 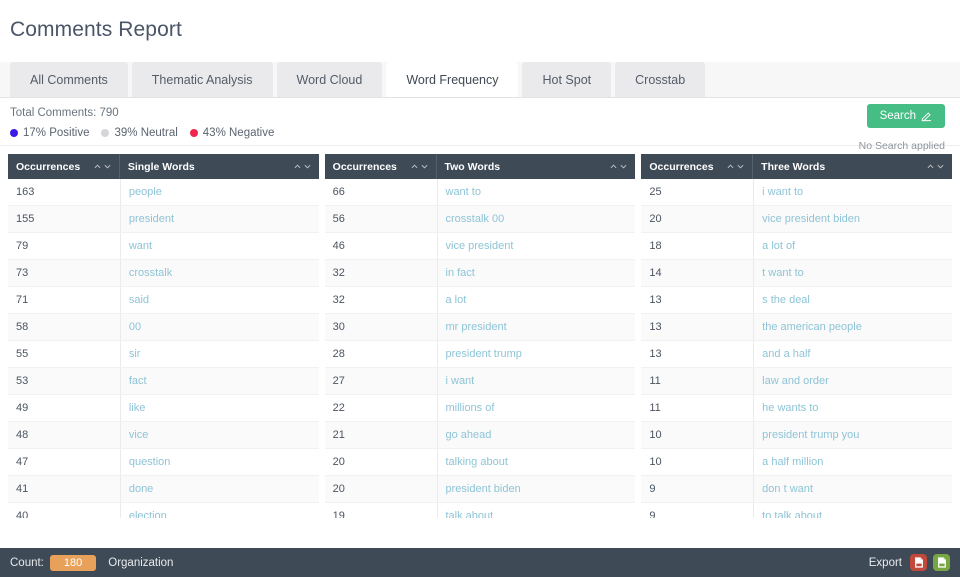 What do you see at coordinates (852, 354) in the screenshot?
I see `cell-word-link: and a half` at bounding box center [852, 354].